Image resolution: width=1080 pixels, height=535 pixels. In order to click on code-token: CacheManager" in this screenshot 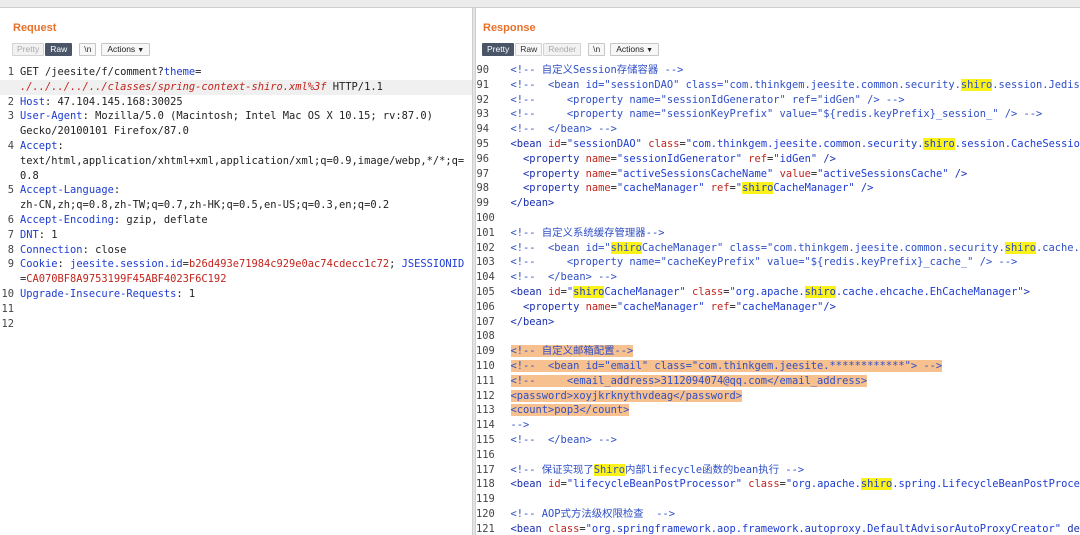, I will do `click(814, 188)`.